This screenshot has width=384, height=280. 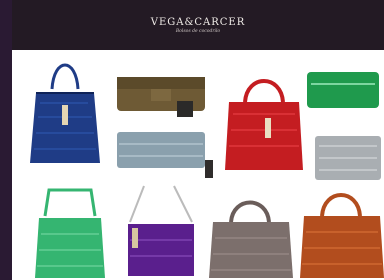 I want to click on product-grey-clutch, so click(x=165, y=155).